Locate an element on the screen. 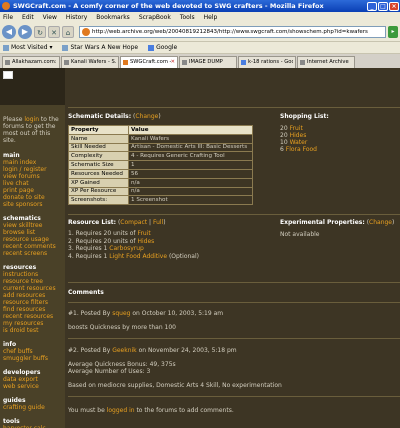 The image size is (400, 428). property-cell: XP Per Resource is located at coordinates (98, 191).